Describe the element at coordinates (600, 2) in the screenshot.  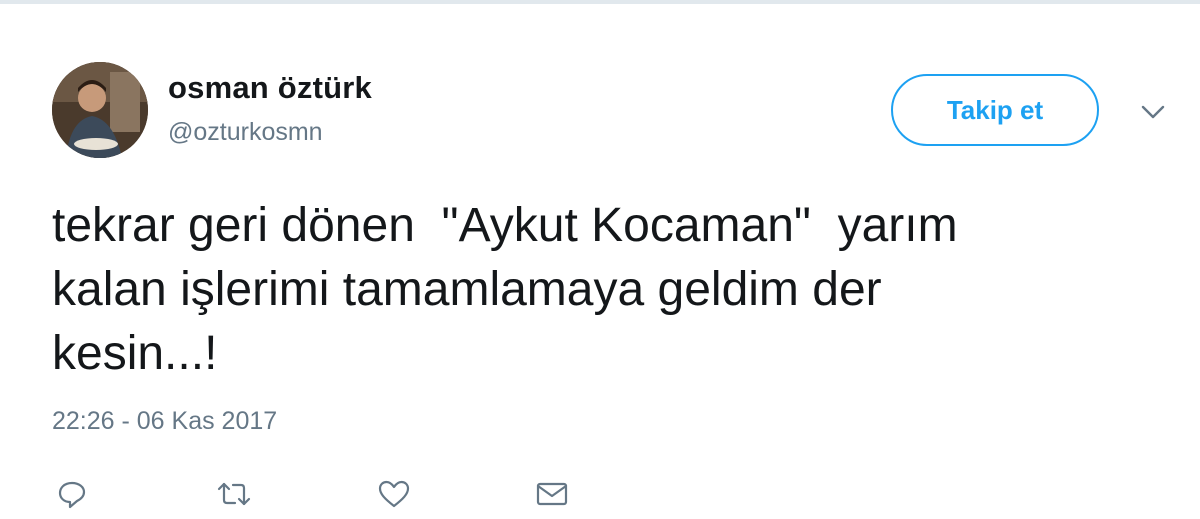
I see `top-divider` at that location.